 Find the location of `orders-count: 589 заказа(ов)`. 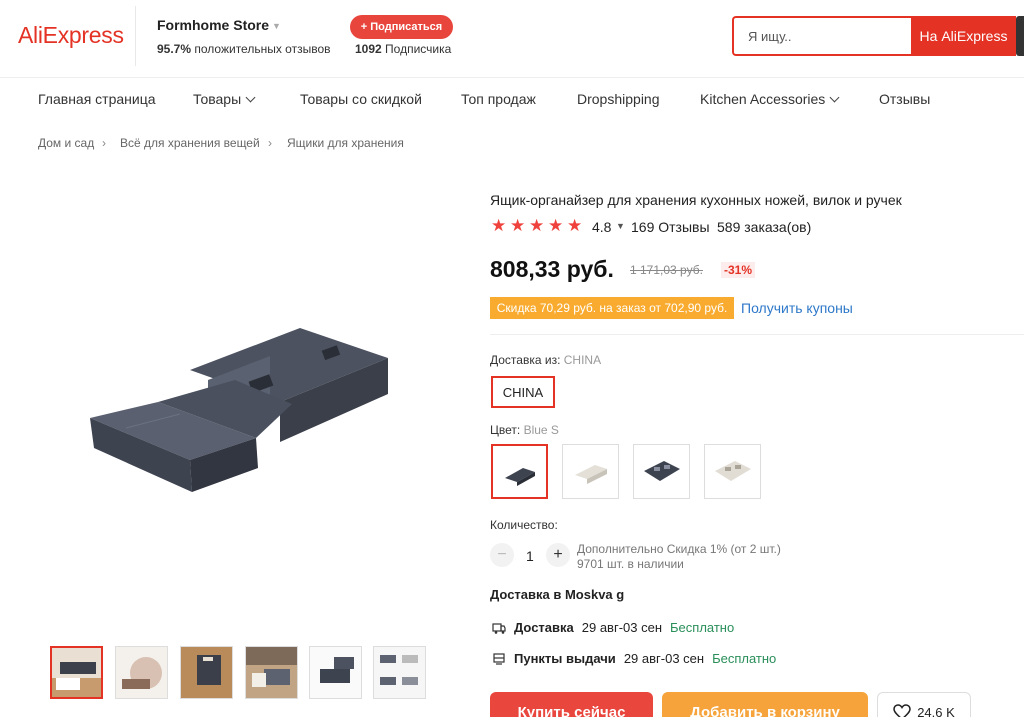

orders-count: 589 заказа(ов) is located at coordinates (764, 227).